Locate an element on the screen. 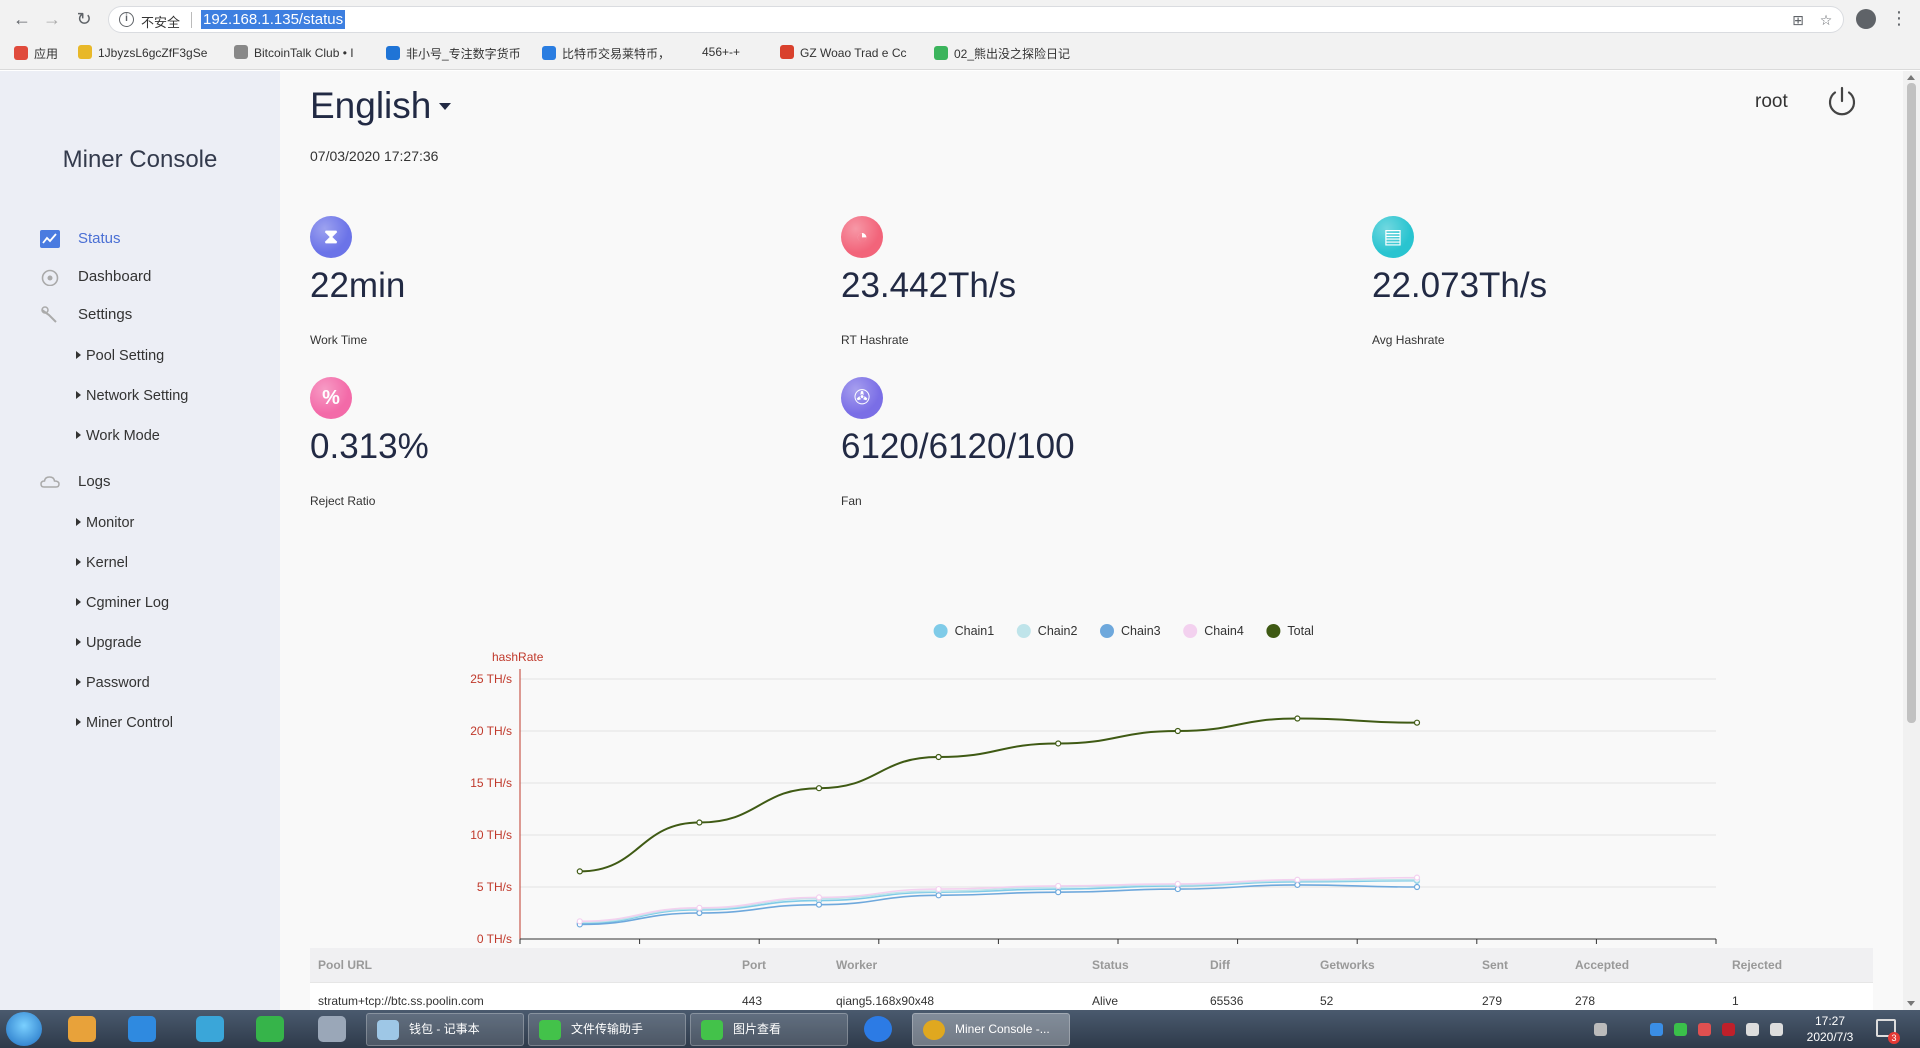 The width and height of the screenshot is (1920, 1048). y-tick-label: 0 TH/s is located at coordinates (494, 939).